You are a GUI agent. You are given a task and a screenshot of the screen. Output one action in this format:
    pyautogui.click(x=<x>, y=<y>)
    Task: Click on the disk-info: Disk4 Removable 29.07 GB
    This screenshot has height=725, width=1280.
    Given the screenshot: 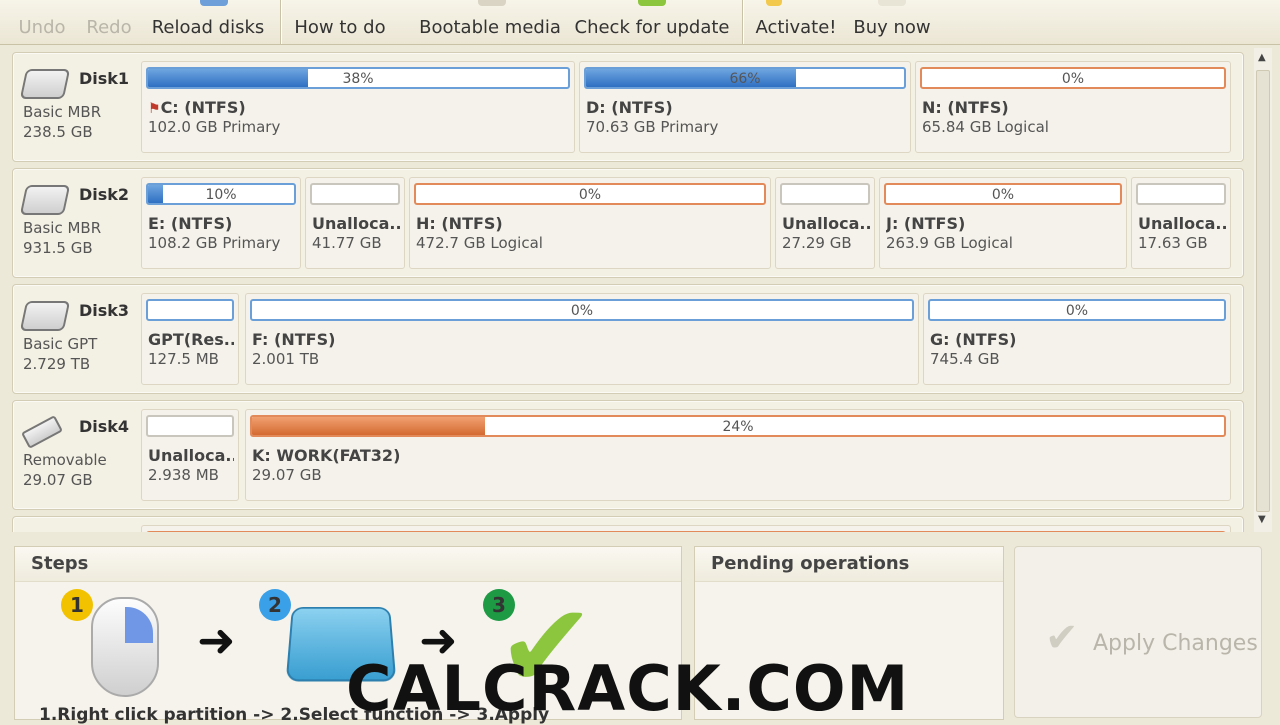 What is the action you would take?
    pyautogui.click(x=80, y=458)
    